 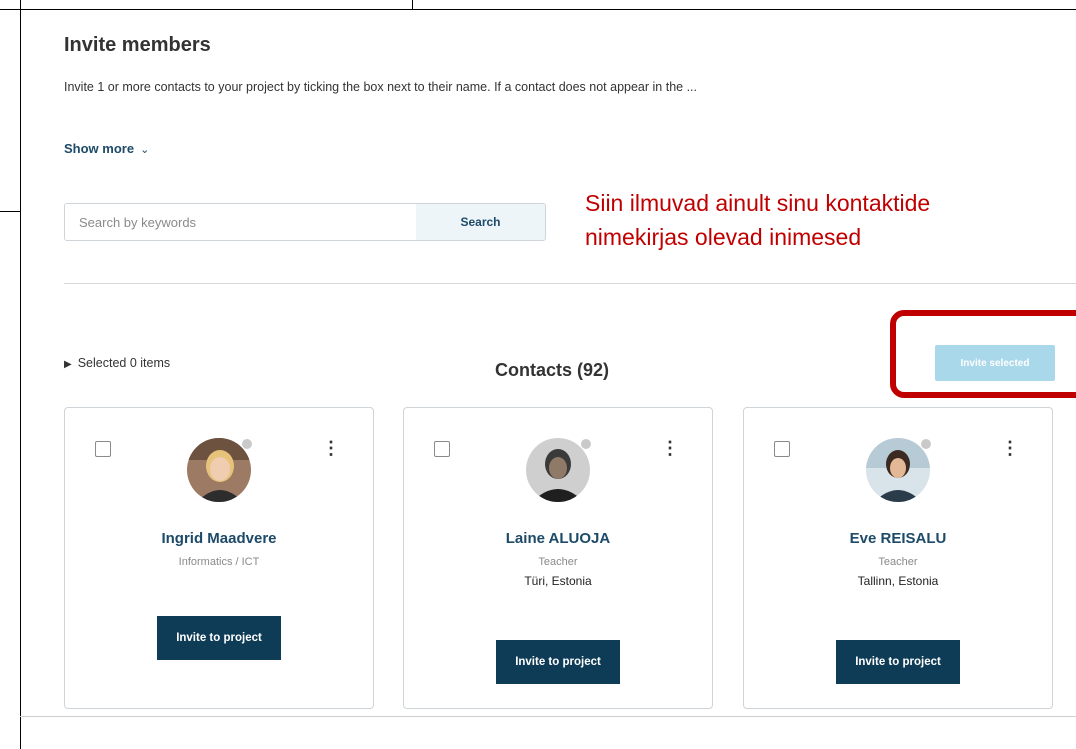 What do you see at coordinates (758, 203) in the screenshot?
I see `annotation-line-1: Siin ilmuvad ainult sinu kontaktide` at bounding box center [758, 203].